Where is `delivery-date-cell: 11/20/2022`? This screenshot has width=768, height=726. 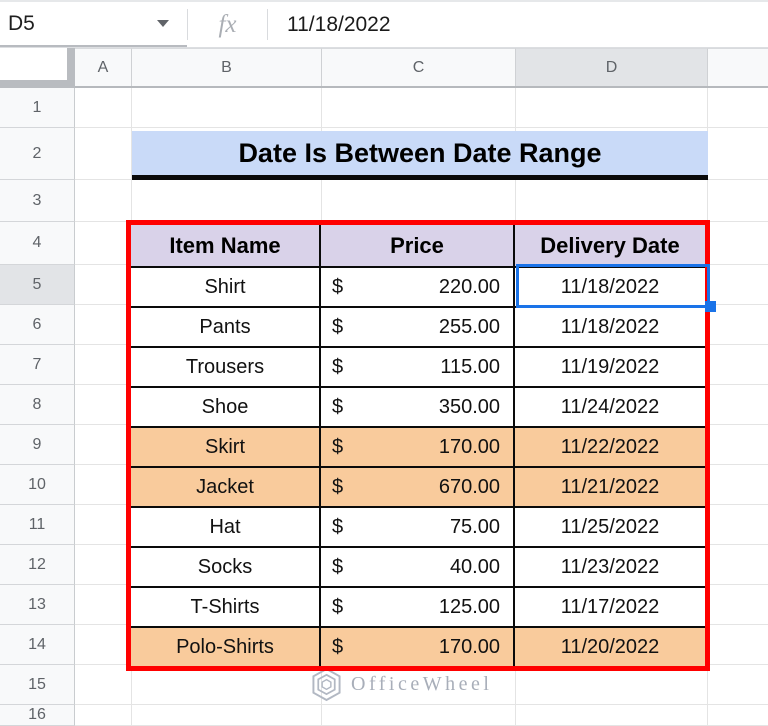 delivery-date-cell: 11/20/2022 is located at coordinates (610, 647).